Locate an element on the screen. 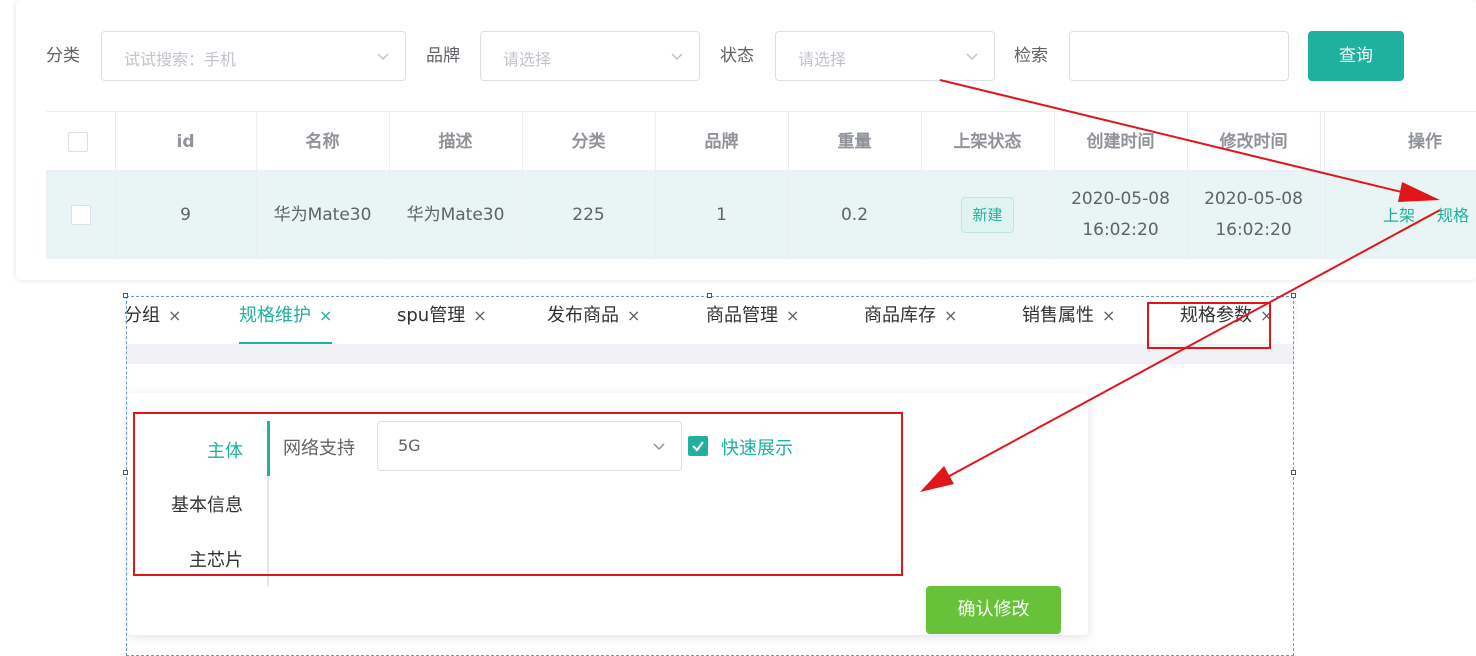  arrow-to-spec-link is located at coordinates (1189, 140).